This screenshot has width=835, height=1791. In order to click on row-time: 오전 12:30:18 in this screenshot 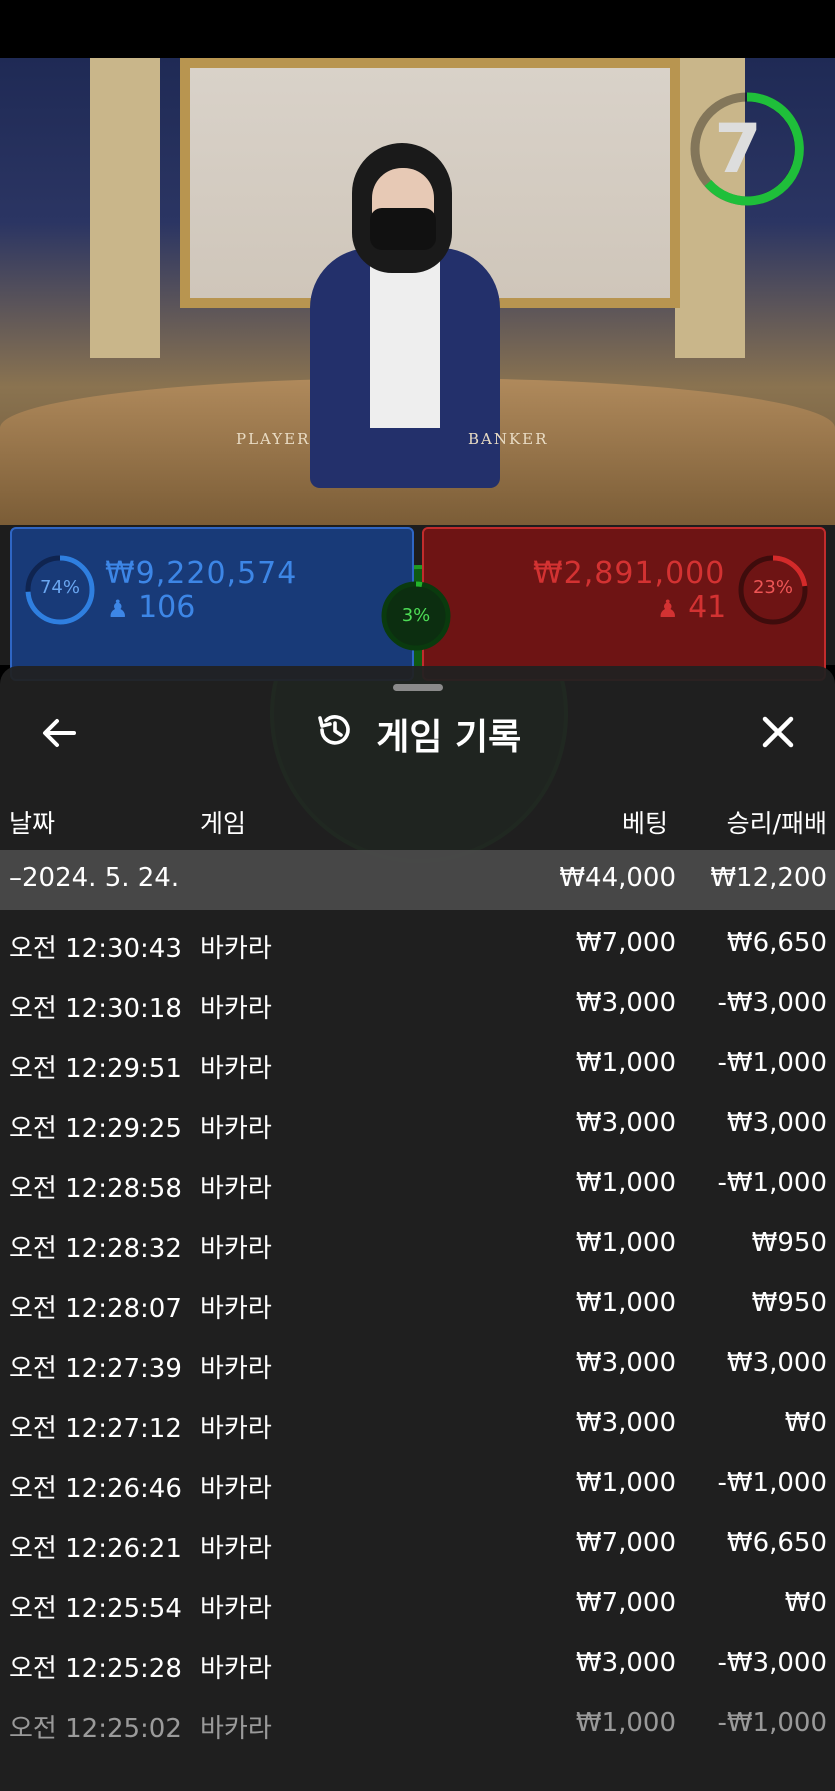, I will do `click(95, 1009)`.